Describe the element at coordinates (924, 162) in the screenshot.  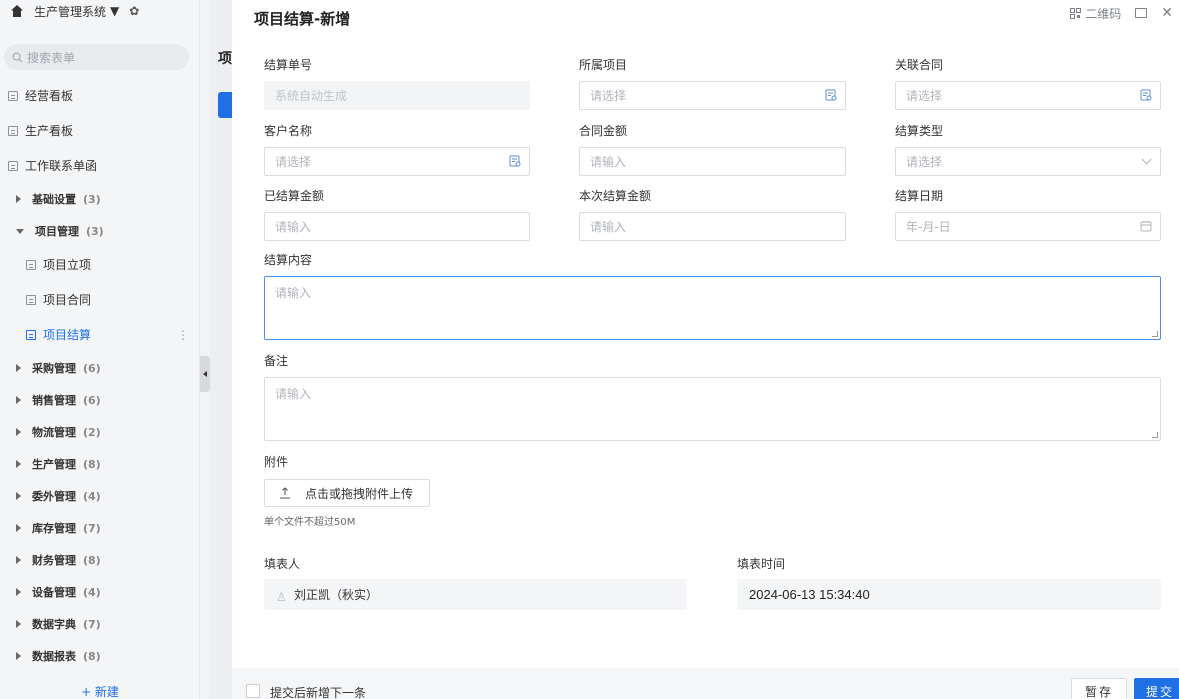
I see `settle-type-placeholder: 请选择` at that location.